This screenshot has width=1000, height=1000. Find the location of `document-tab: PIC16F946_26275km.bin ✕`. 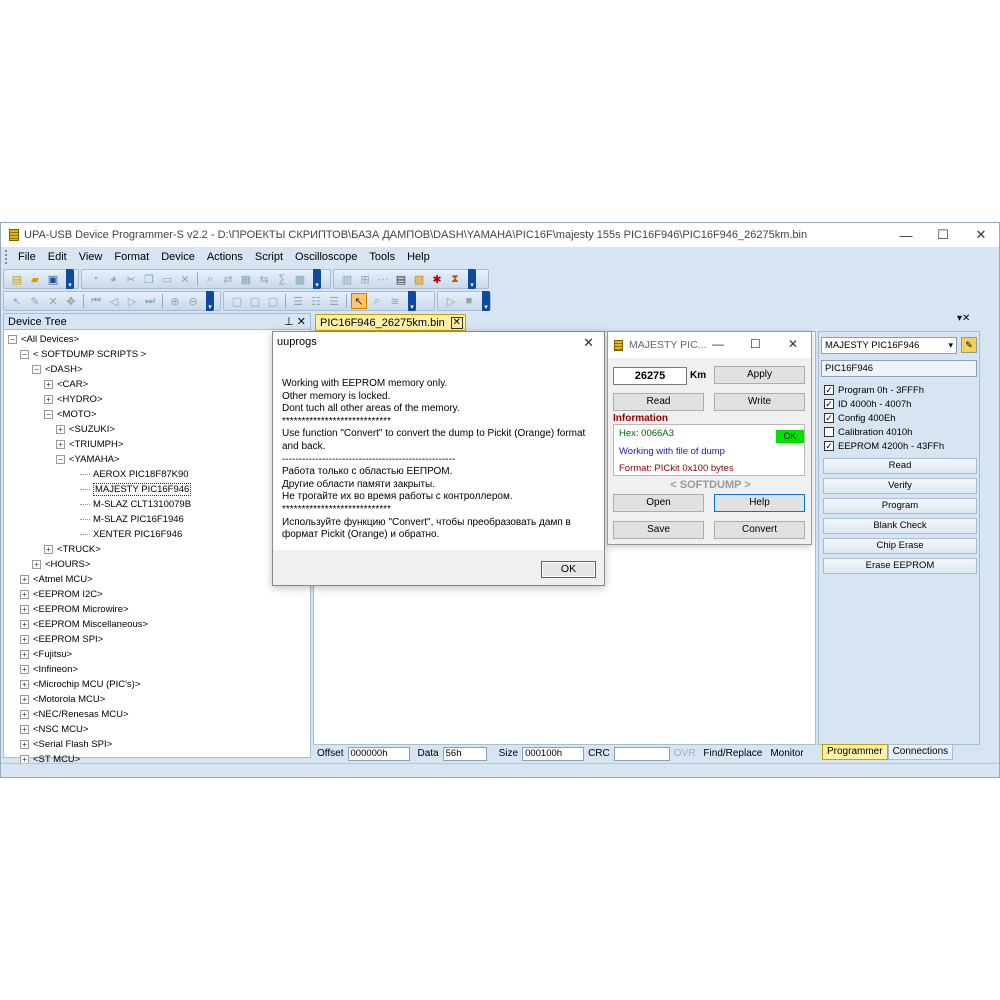

document-tab: PIC16F946_26275km.bin ✕ is located at coordinates (390, 322).